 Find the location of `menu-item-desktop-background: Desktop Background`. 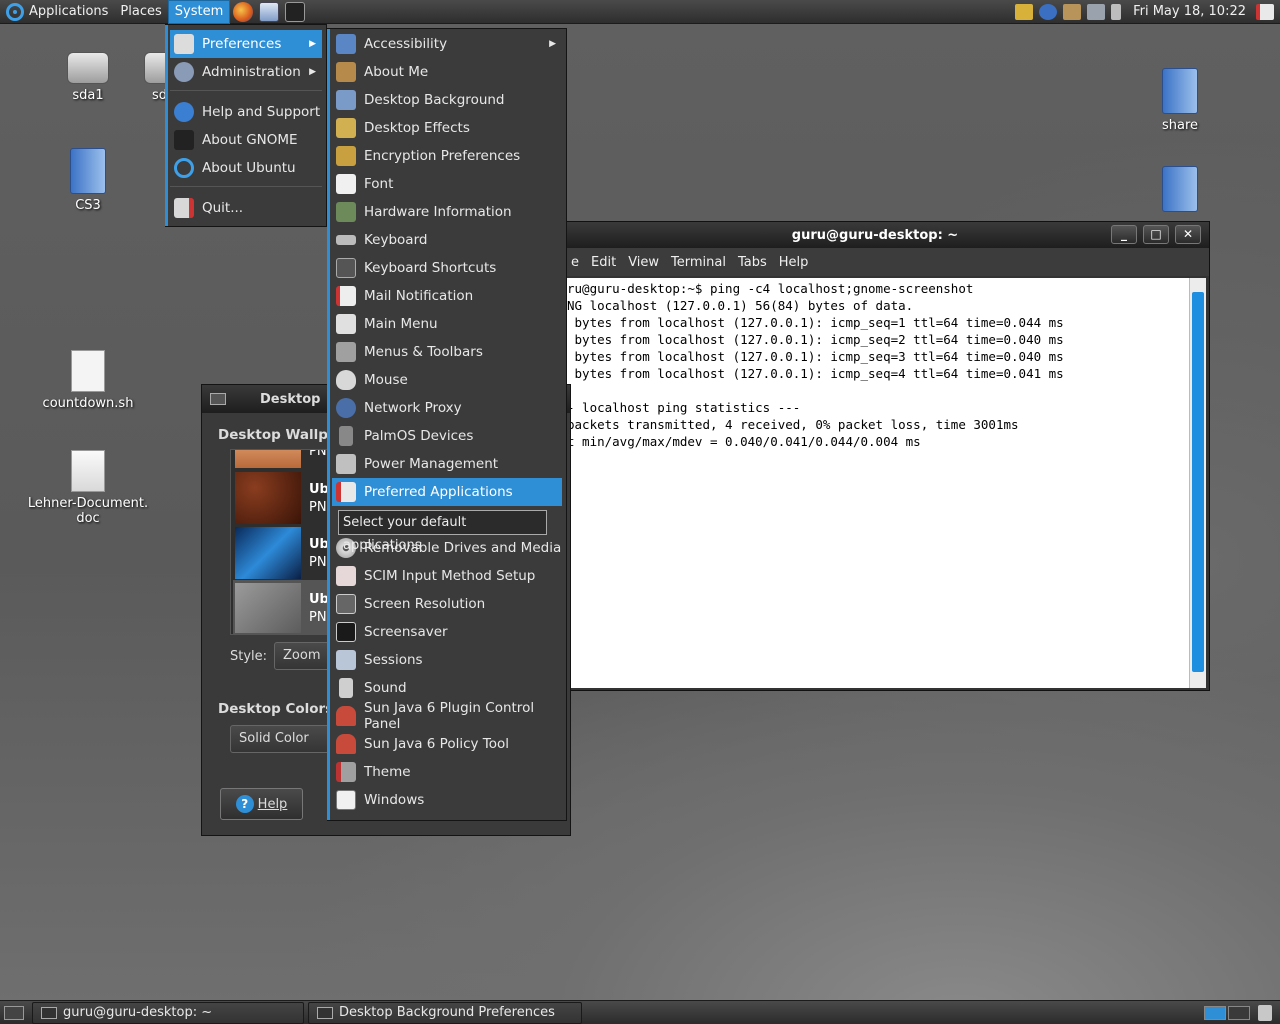

menu-item-desktop-background: Desktop Background is located at coordinates (447, 100).